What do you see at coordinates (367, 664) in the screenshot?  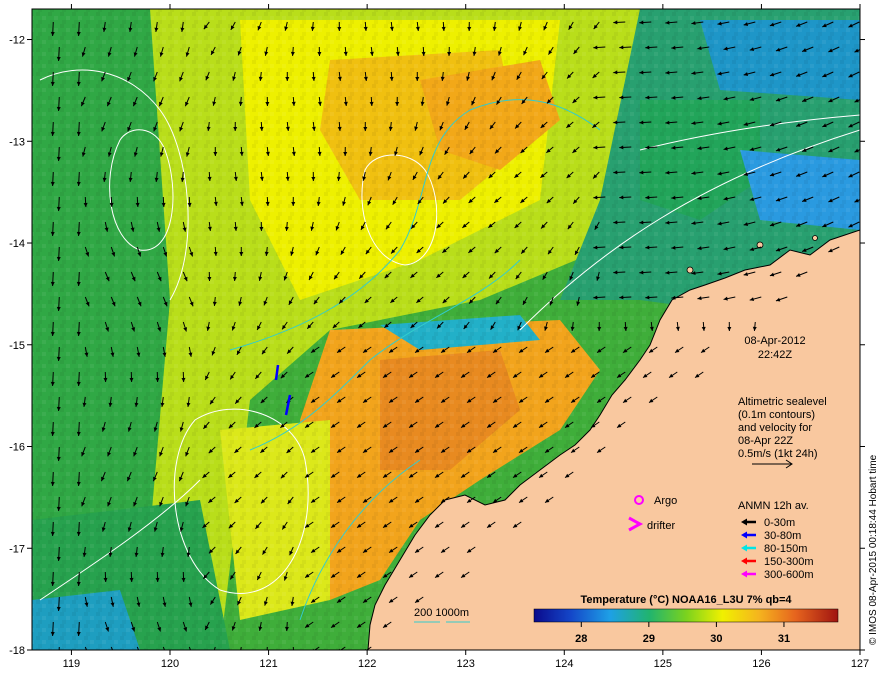 I see `lon-tick-label: 122` at bounding box center [367, 664].